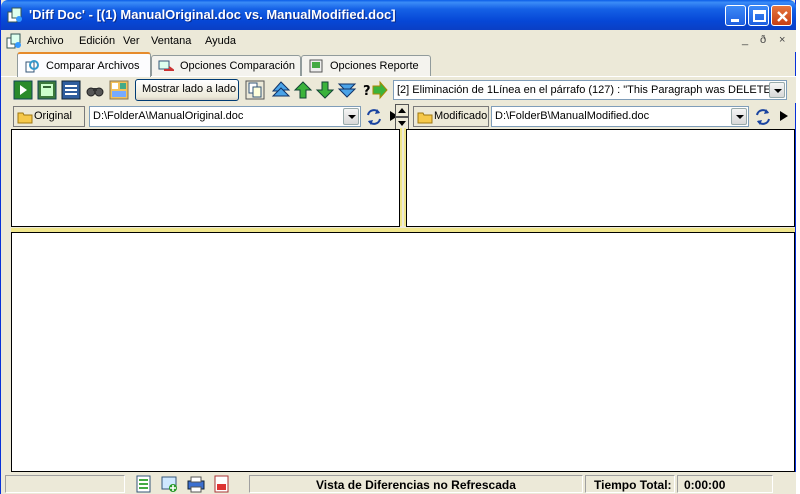 The image size is (800, 494). What do you see at coordinates (398, 41) in the screenshot?
I see `menu-bar: Archivo Edición Ver Ventana Ayuda _ ð ×` at bounding box center [398, 41].